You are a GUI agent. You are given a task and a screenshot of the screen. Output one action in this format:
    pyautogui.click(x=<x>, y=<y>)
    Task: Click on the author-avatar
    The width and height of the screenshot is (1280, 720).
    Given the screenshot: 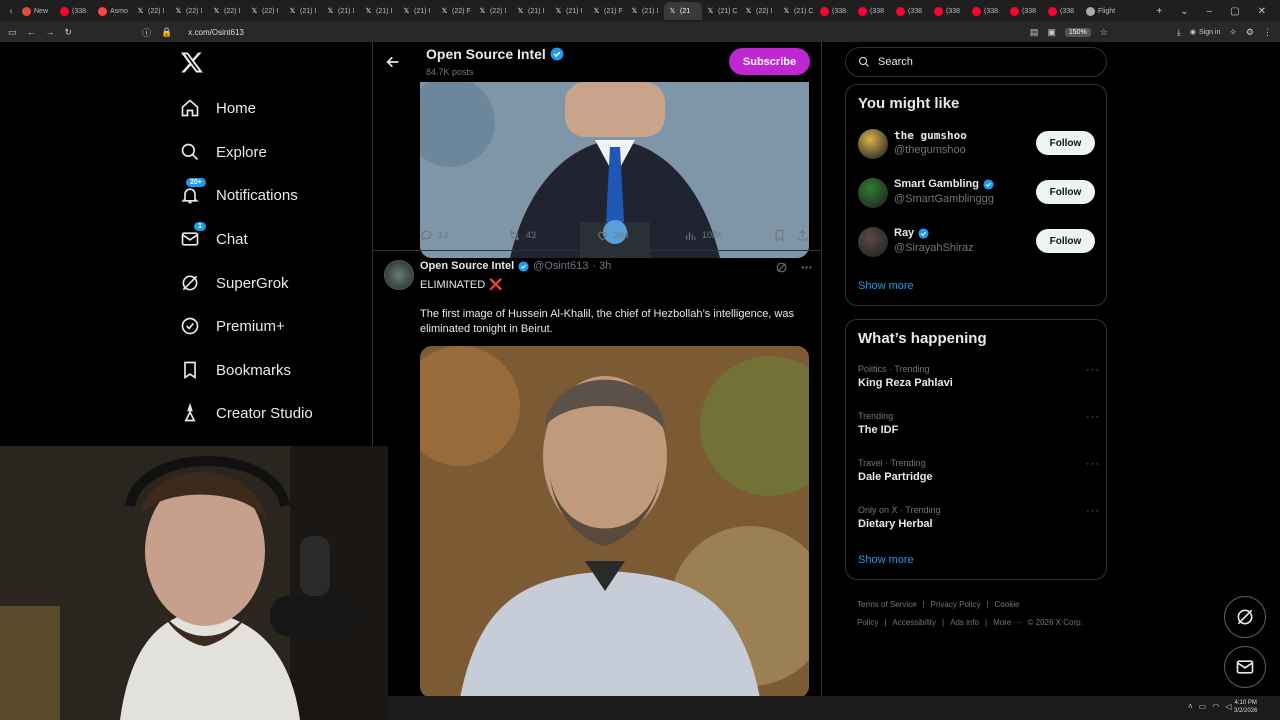 What is the action you would take?
    pyautogui.click(x=399, y=275)
    